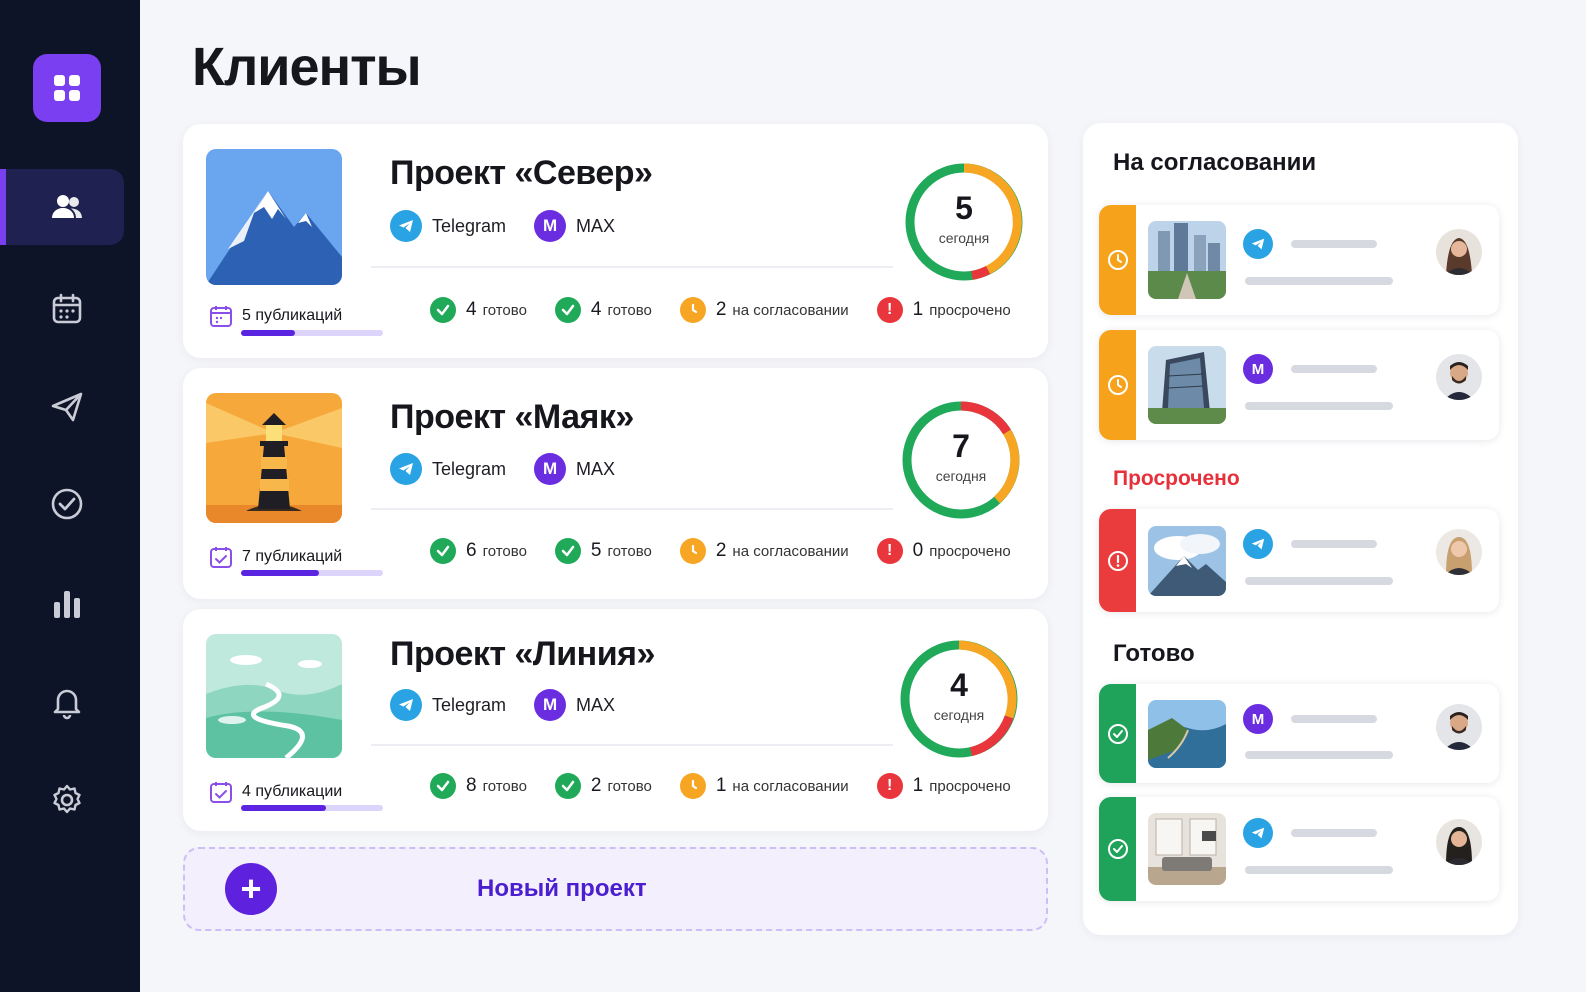  Describe the element at coordinates (512, 417) in the screenshot. I see `project-name: Проект «Маяк»` at that location.